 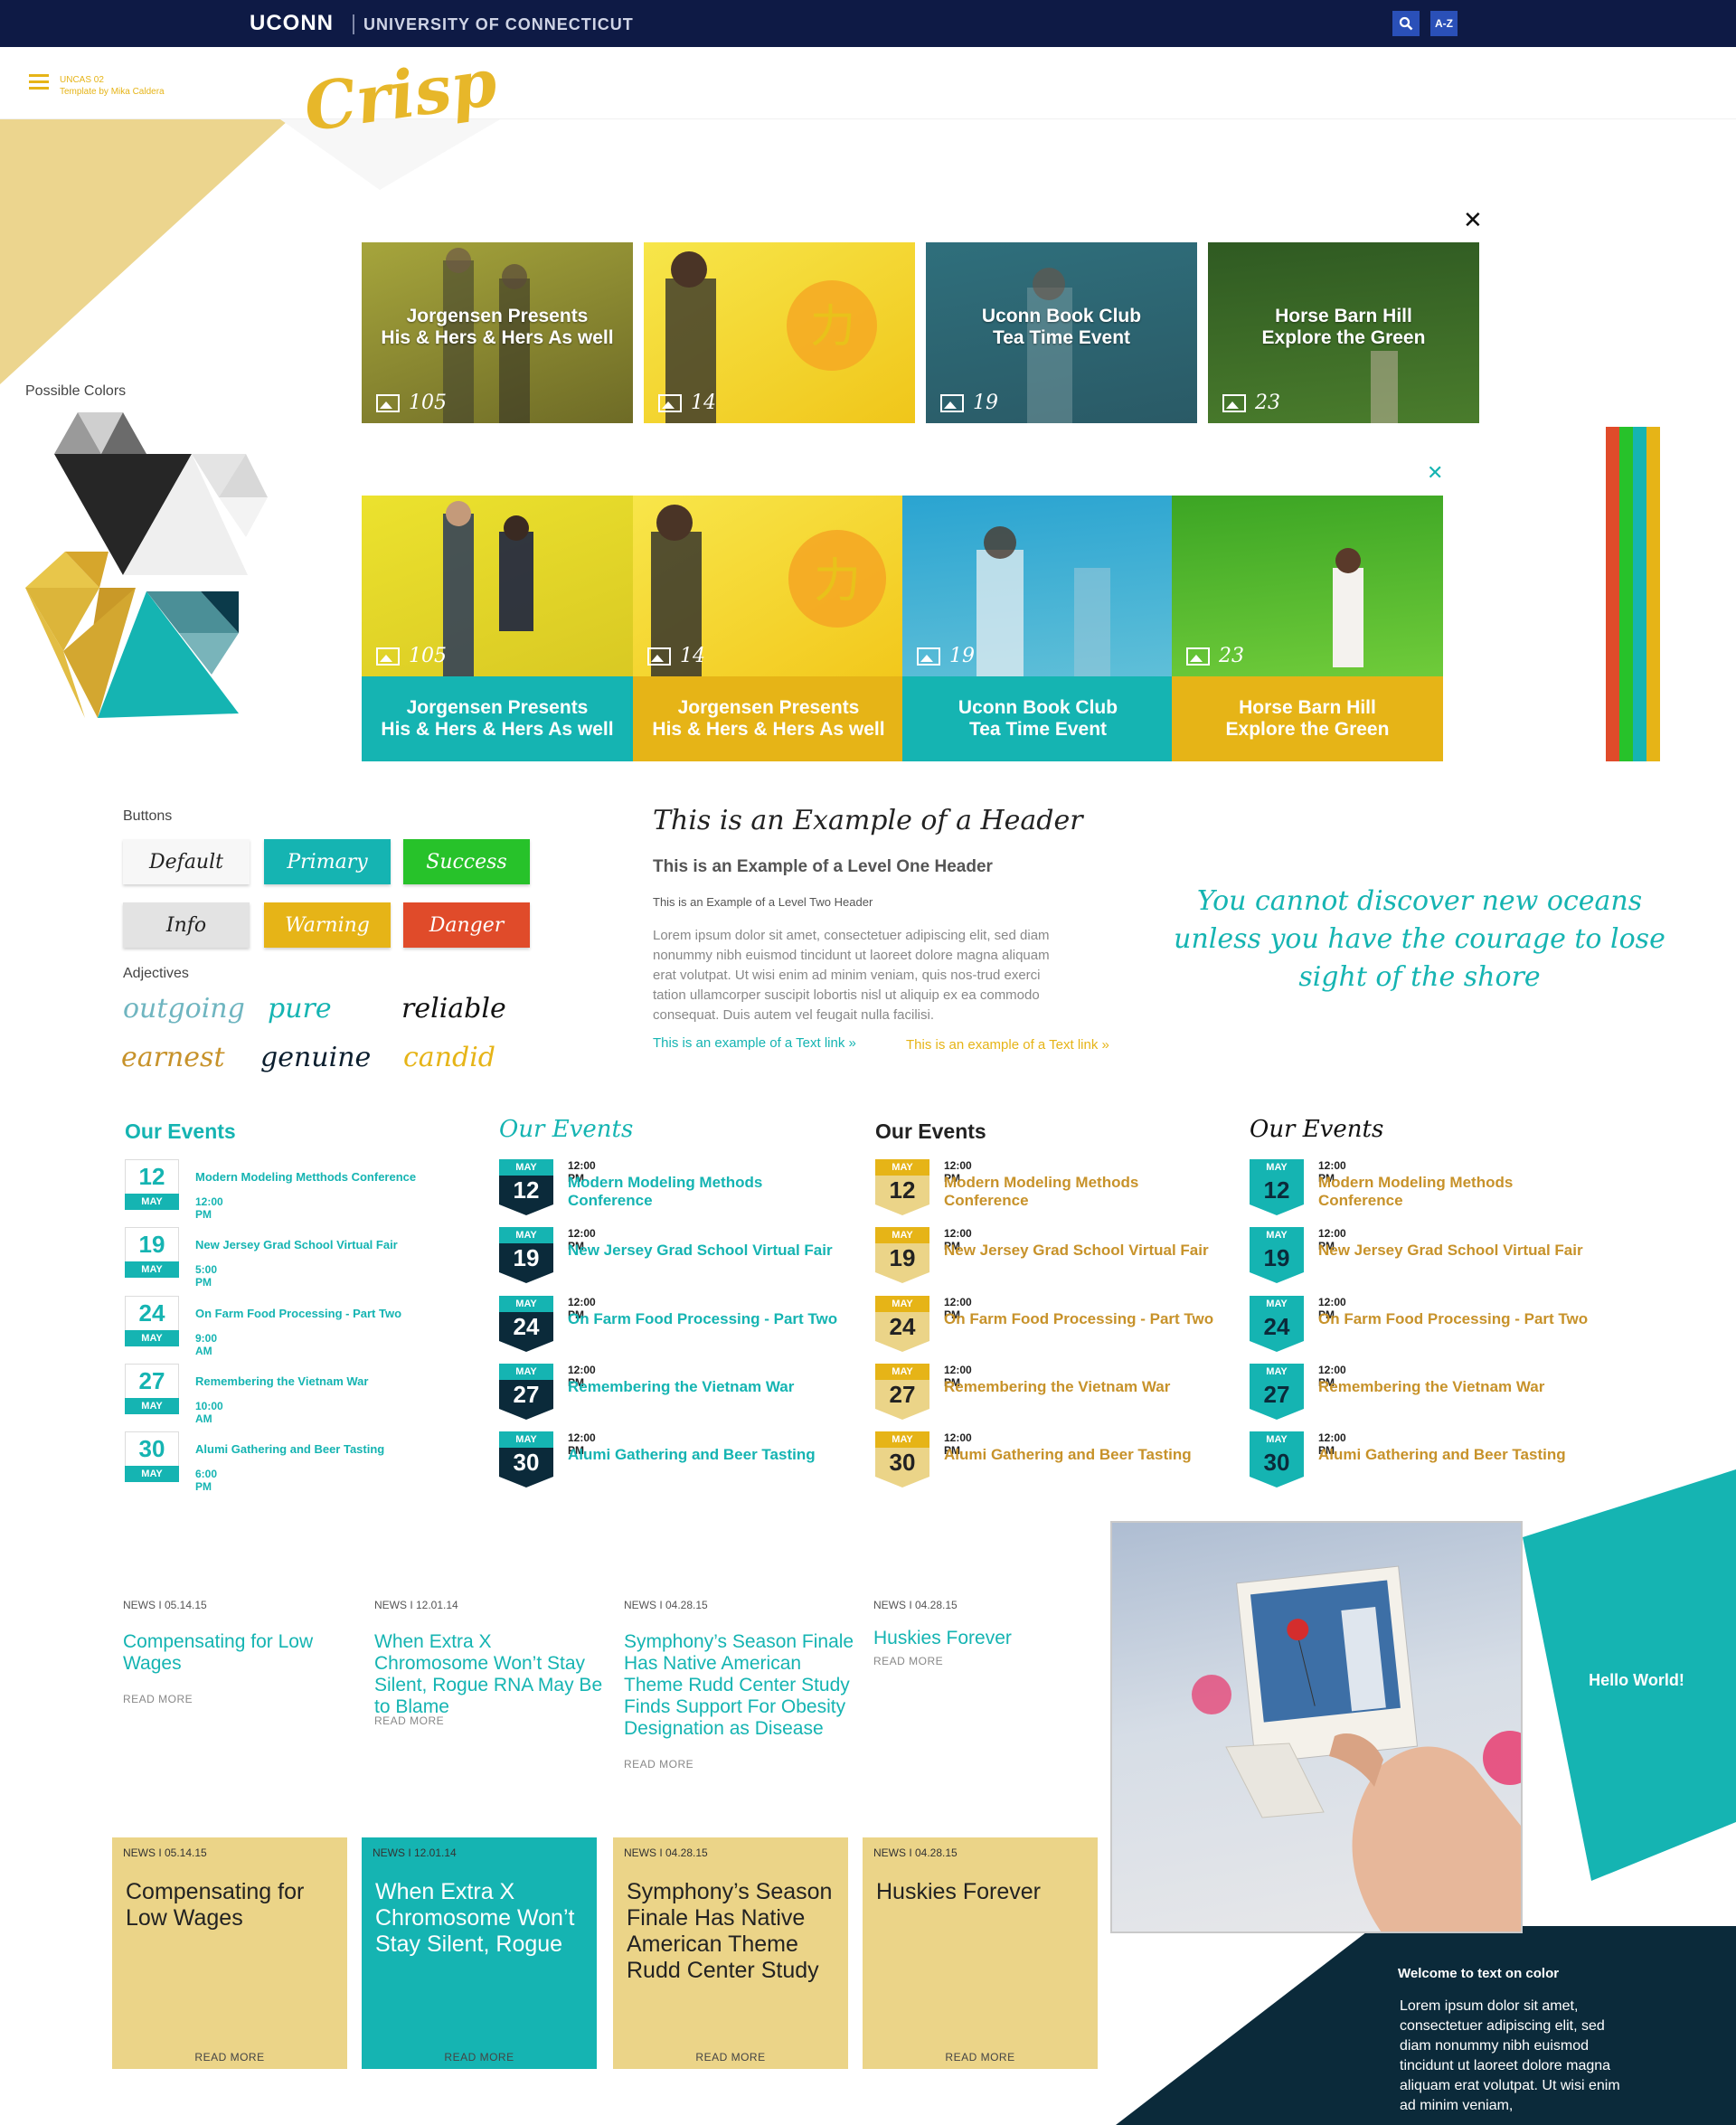 I want to click on brand-wordmark: UCONN, so click(x=292, y=23).